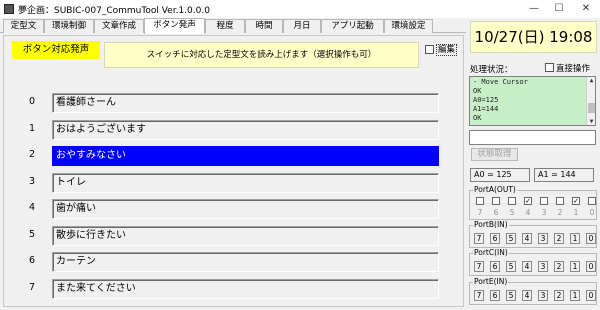  I want to click on phrase-item: カーテン, so click(245, 262).